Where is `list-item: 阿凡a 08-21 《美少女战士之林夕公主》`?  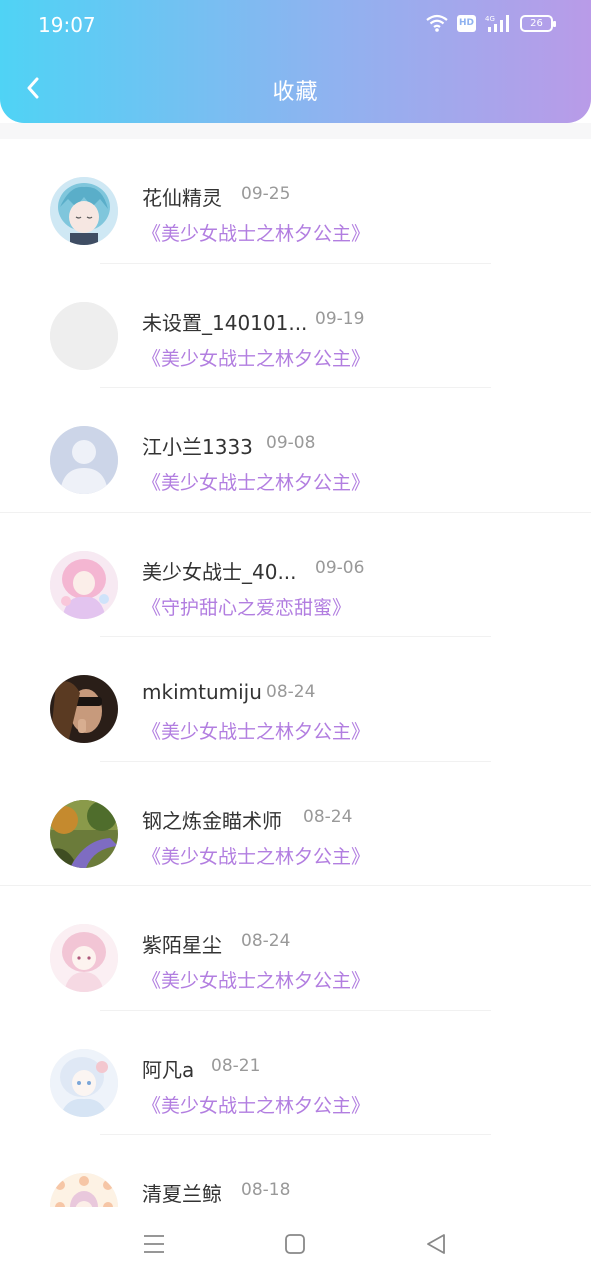
list-item: 阿凡a 08-21 《美少女战士之林夕公主》 is located at coordinates (295, 1073).